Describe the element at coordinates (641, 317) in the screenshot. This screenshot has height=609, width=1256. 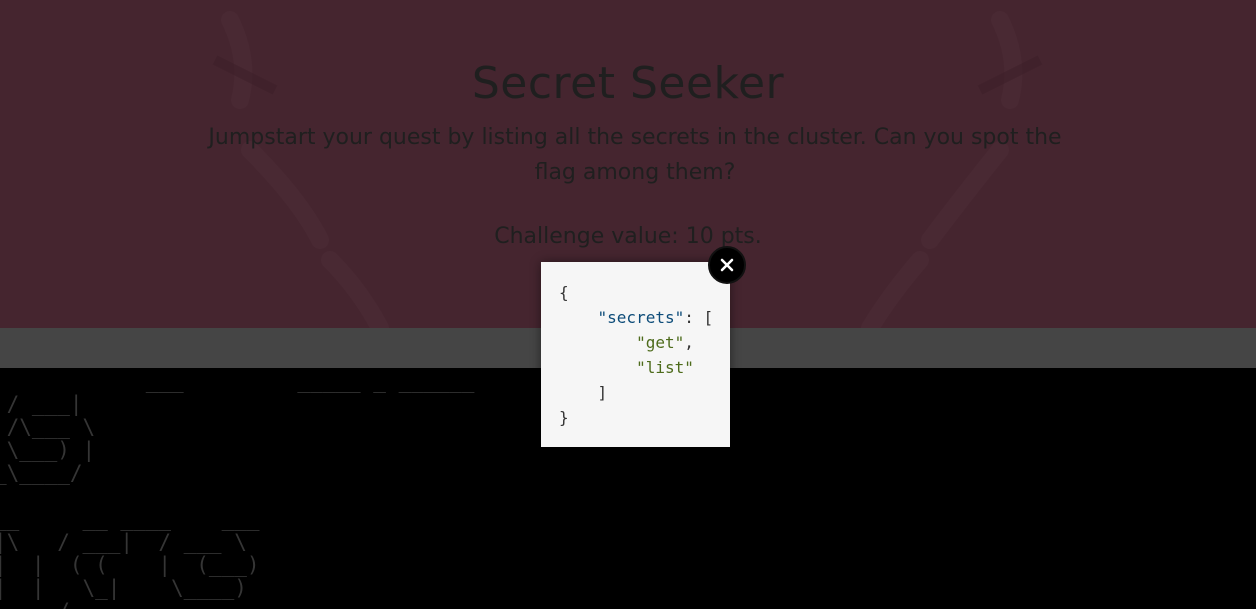
I see `json-key: "secrets"` at that location.